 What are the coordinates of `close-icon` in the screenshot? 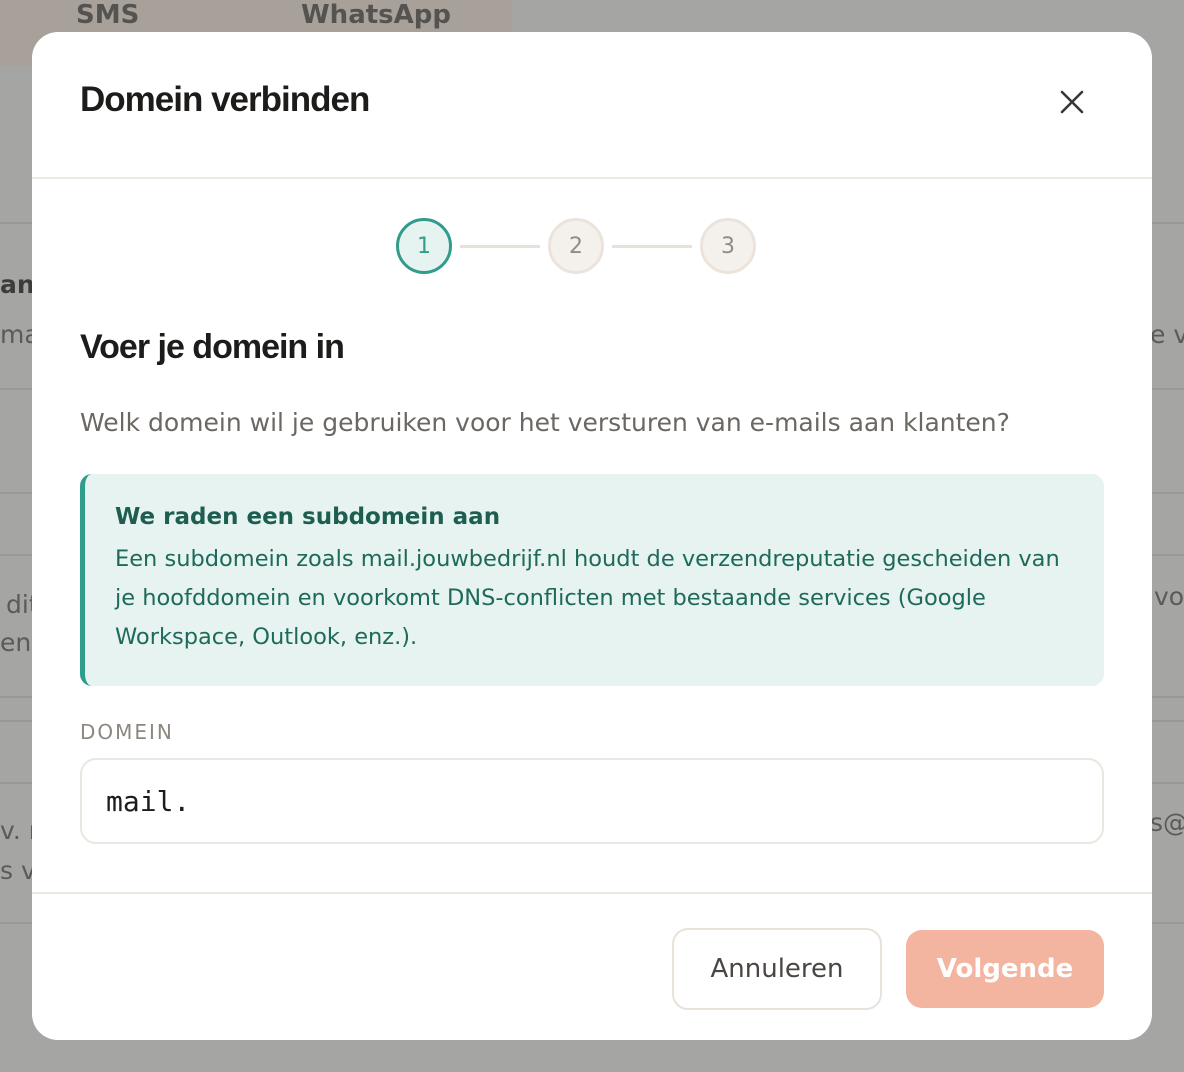 It's located at (1072, 102).